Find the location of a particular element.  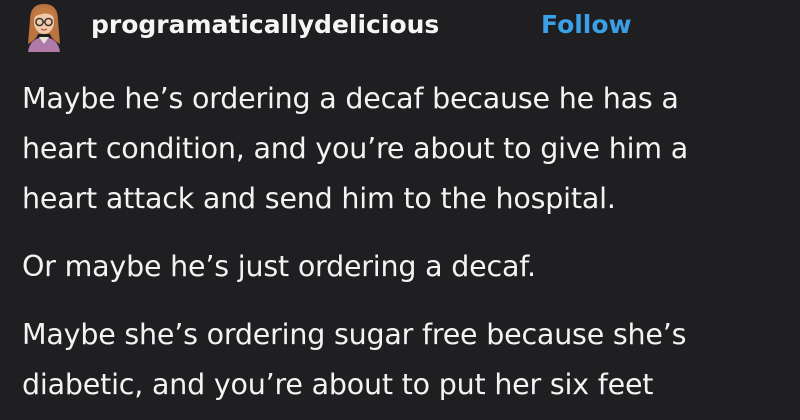

avatar is located at coordinates (44, 26).